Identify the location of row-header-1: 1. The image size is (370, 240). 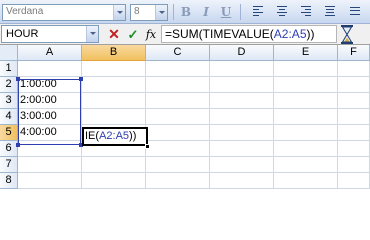
(9, 69).